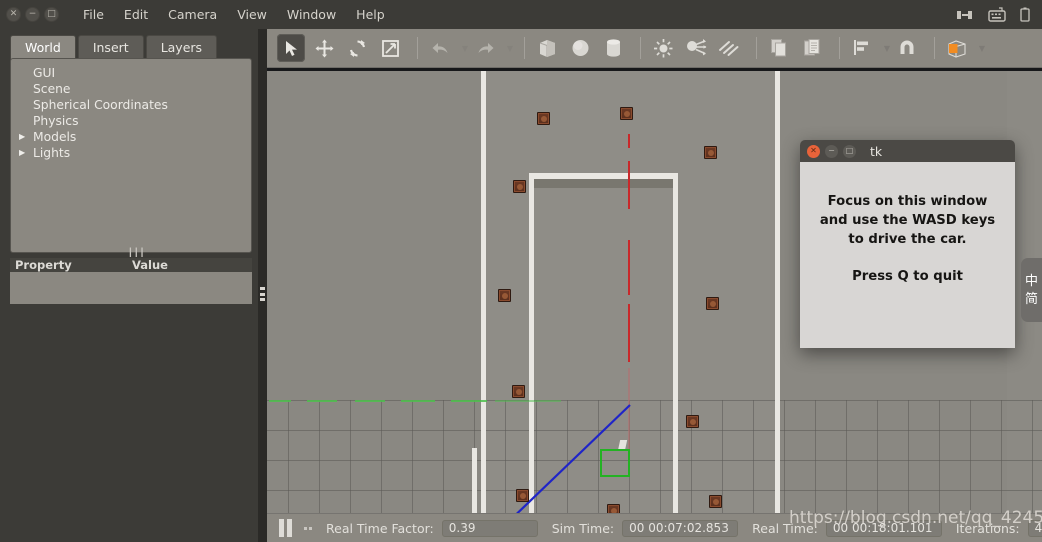  I want to click on menu-file: File, so click(93, 14).